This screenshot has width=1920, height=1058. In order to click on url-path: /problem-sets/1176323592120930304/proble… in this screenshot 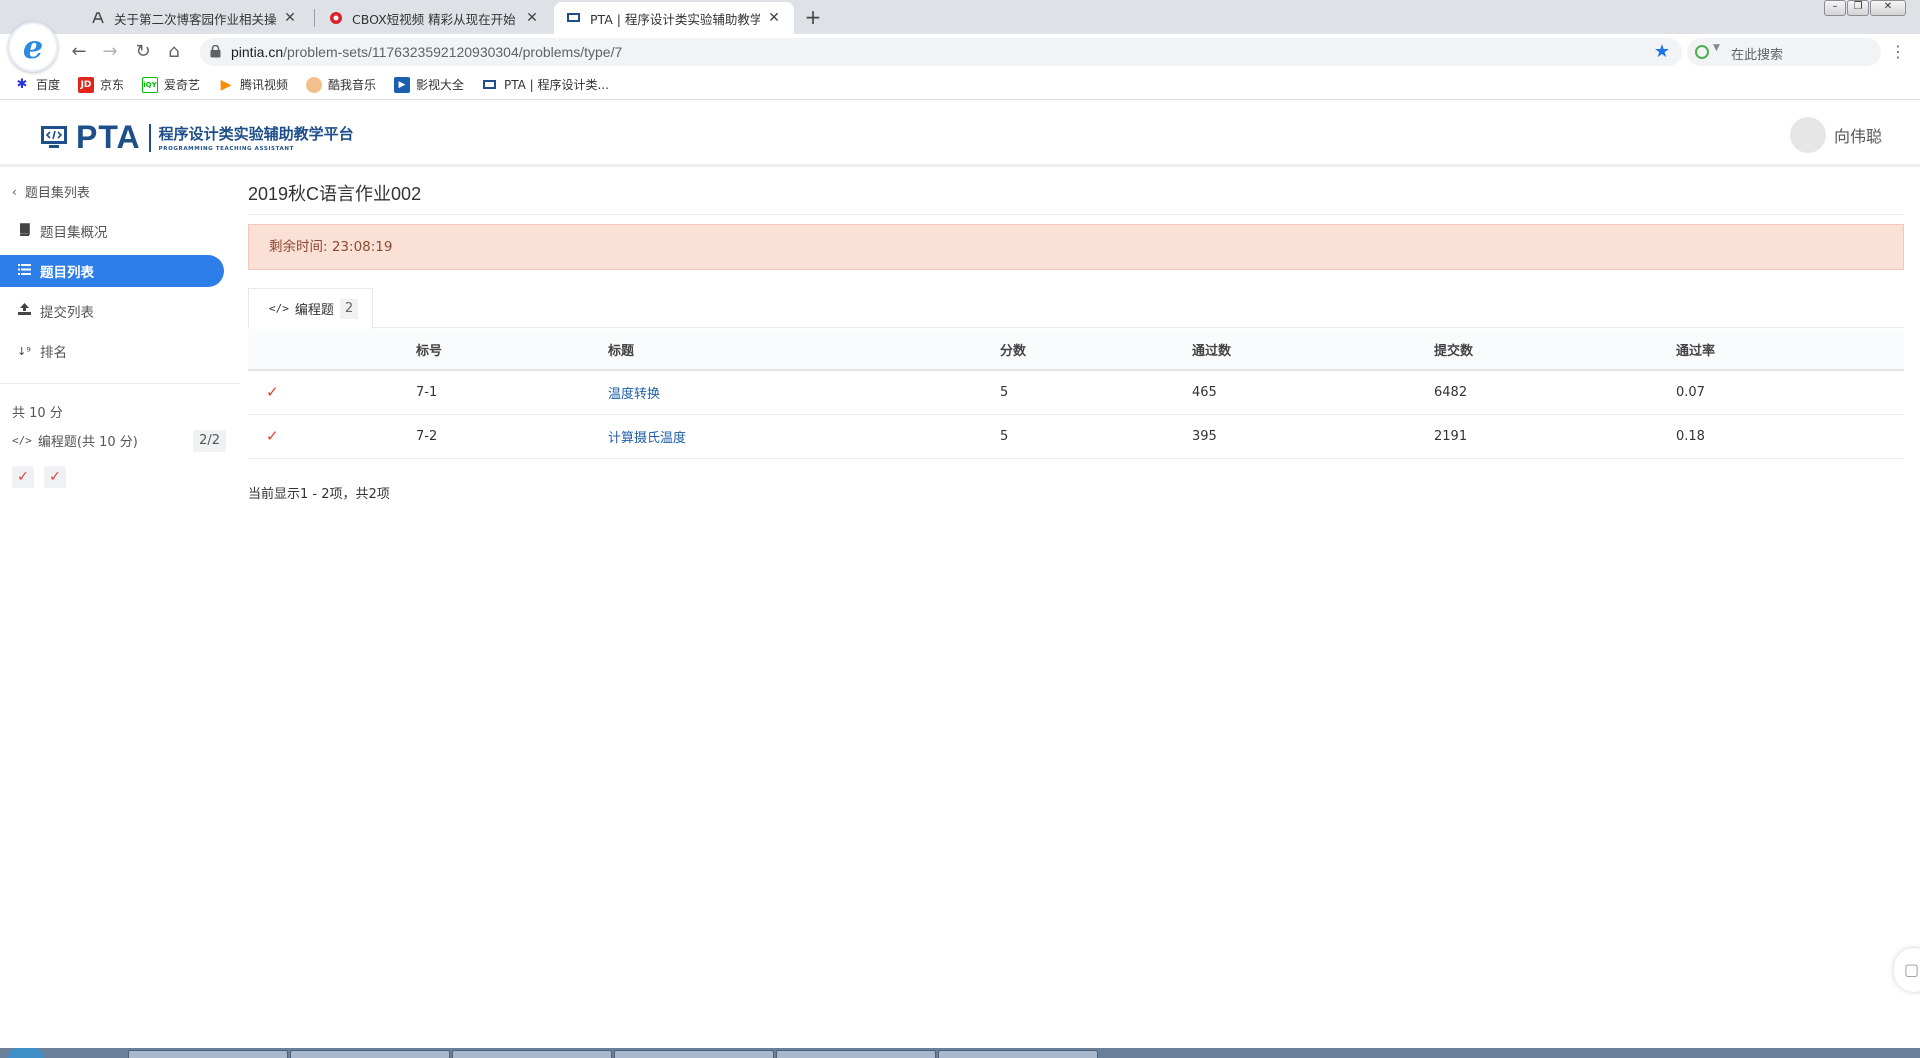, I will do `click(453, 52)`.